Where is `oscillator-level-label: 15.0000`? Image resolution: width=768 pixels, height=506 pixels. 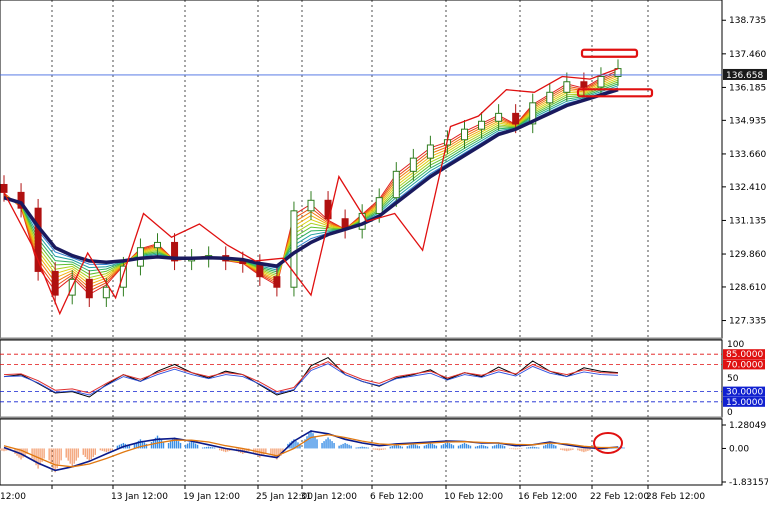 oscillator-level-label: 15.0000 is located at coordinates (744, 403).